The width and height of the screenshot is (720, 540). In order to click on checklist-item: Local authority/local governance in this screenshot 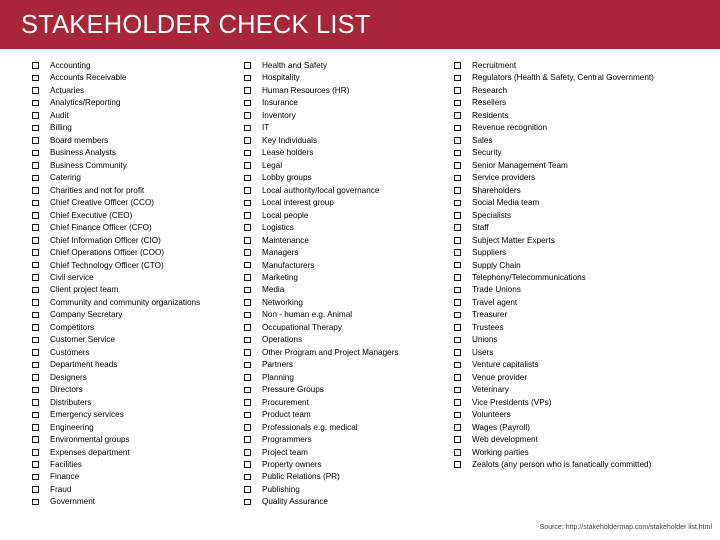, I will do `click(346, 191)`.